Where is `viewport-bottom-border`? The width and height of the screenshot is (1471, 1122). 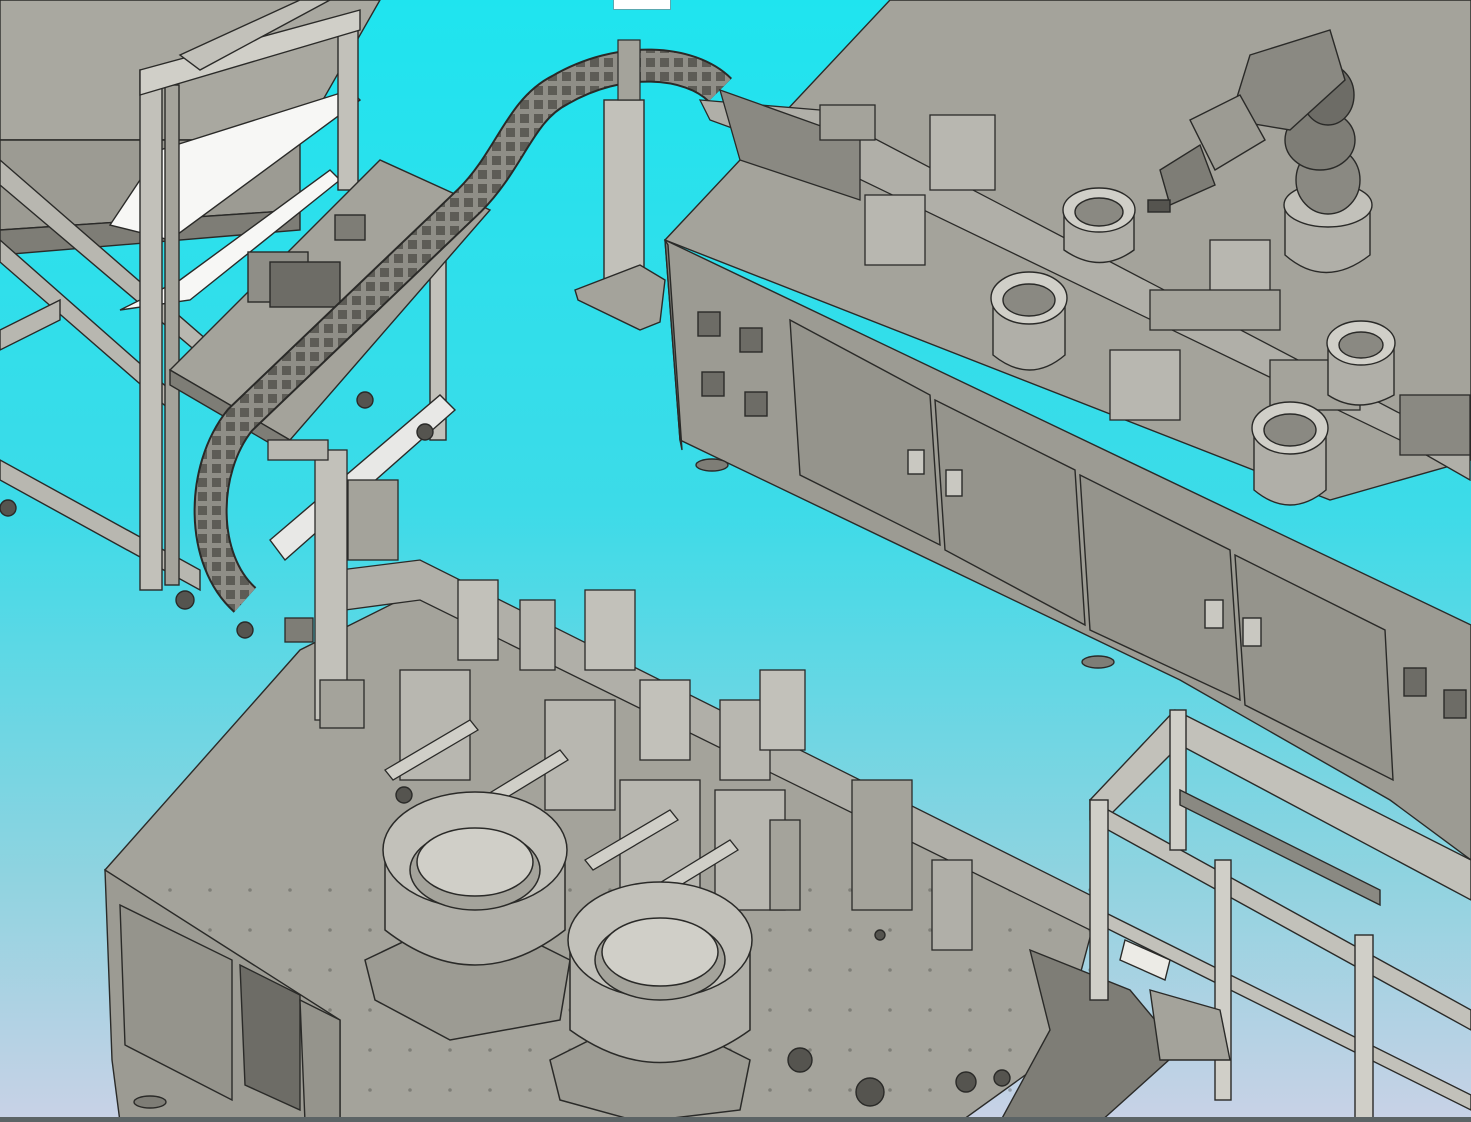
viewport-bottom-border is located at coordinates (735, 1119).